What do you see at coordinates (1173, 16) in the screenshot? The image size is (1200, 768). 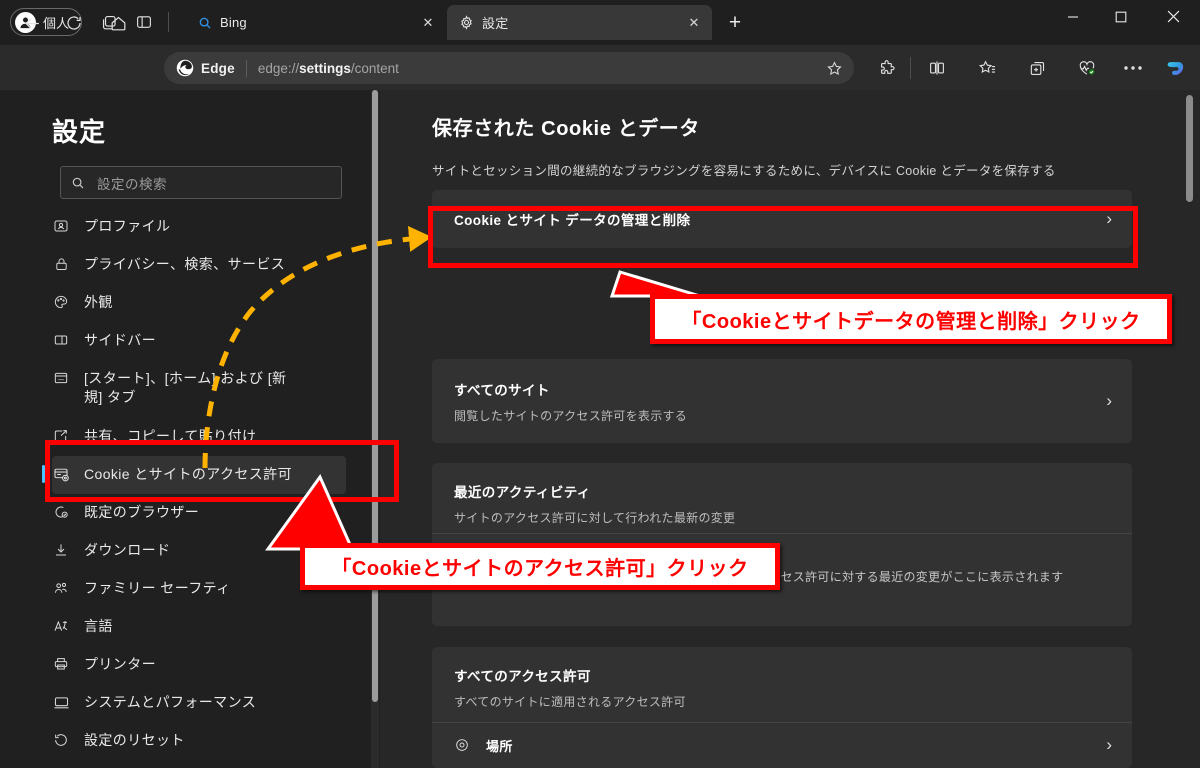 I see `close-button` at bounding box center [1173, 16].